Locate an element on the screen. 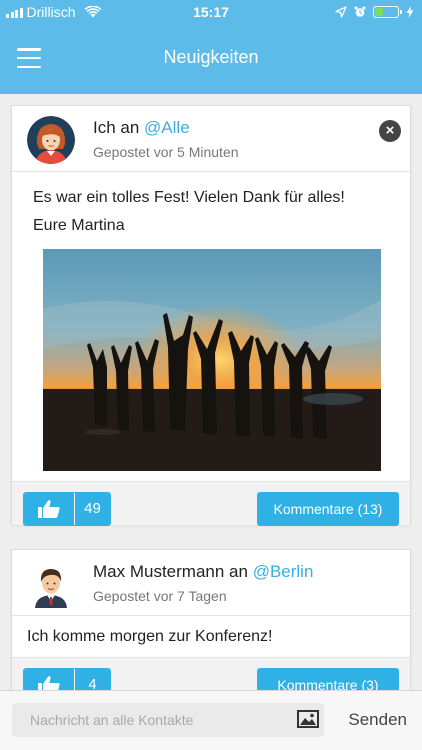 The image size is (422, 750). battery-icon is located at coordinates (387, 12).